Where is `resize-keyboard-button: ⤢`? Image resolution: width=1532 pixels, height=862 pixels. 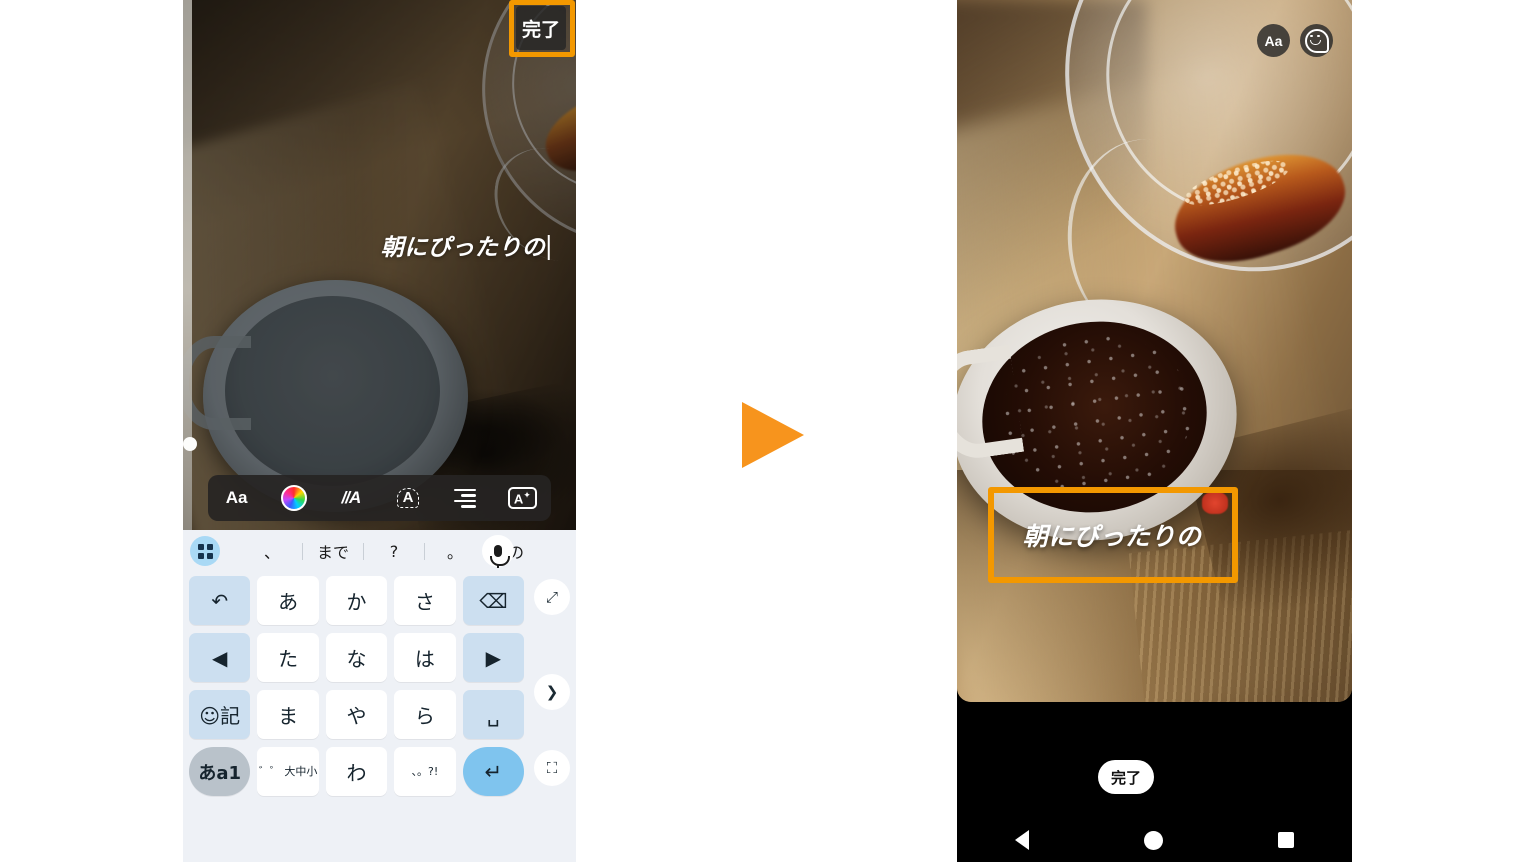
resize-keyboard-button: ⤢ is located at coordinates (552, 597).